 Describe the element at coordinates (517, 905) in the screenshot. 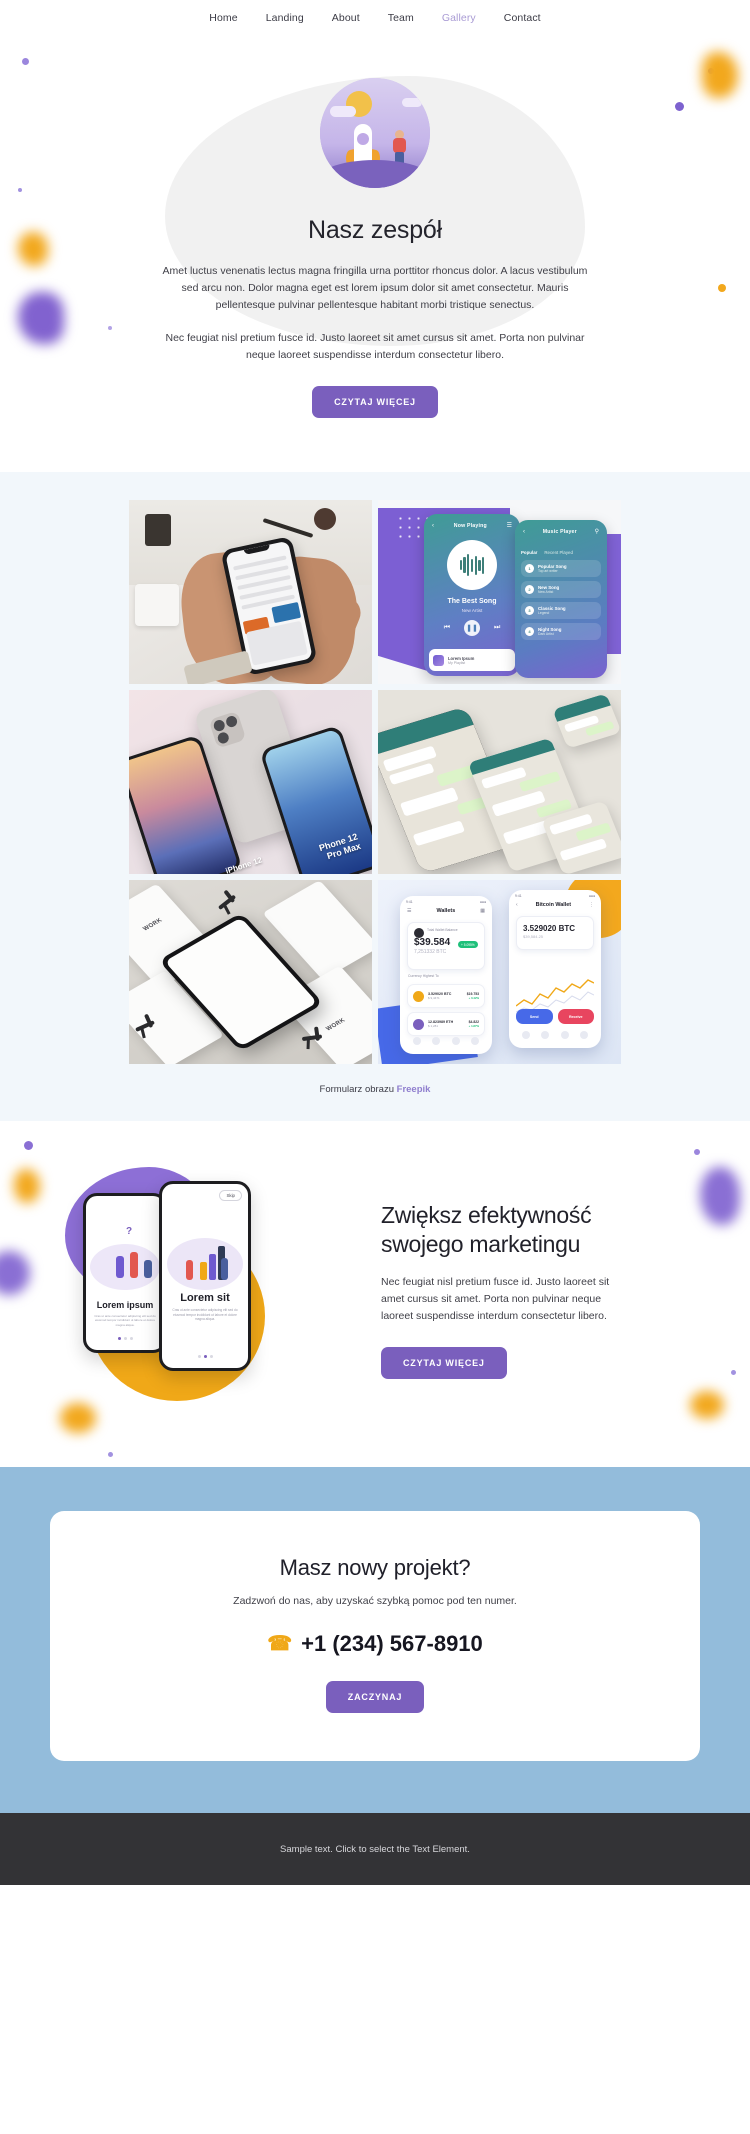

I see `back-icon: ‹` at that location.